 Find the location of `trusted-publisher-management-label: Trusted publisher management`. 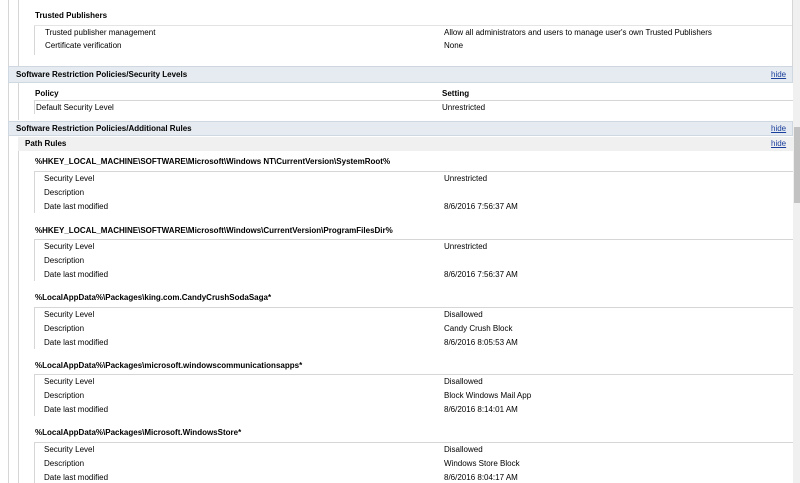

trusted-publisher-management-label: Trusted publisher management is located at coordinates (100, 32).